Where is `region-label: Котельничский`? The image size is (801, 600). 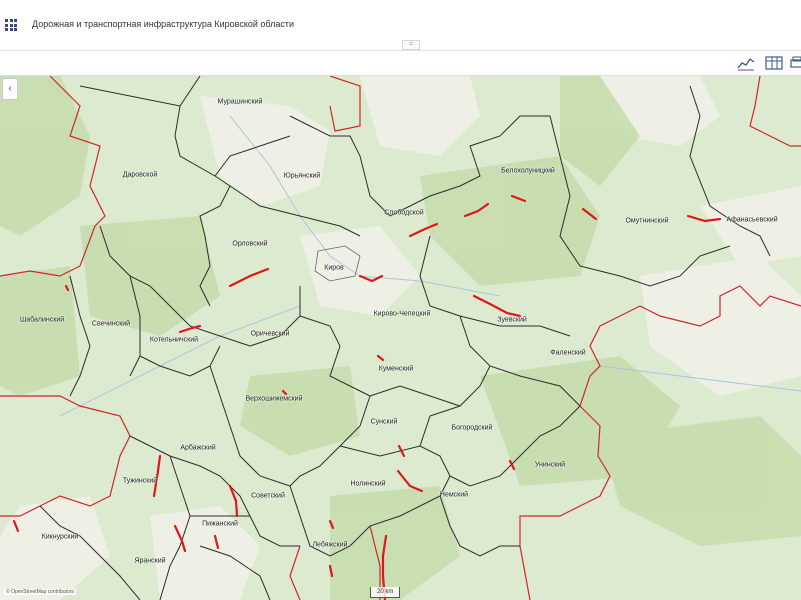 region-label: Котельничский is located at coordinates (174, 340).